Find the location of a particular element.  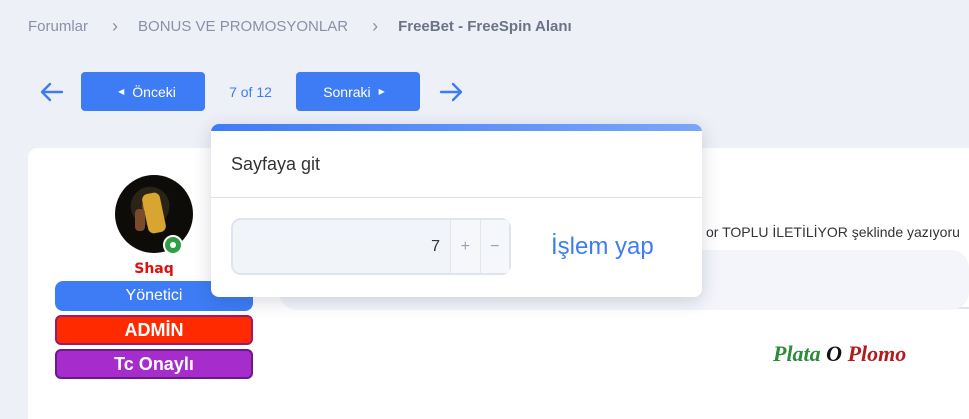

page-number-stepper: + − is located at coordinates (371, 246).